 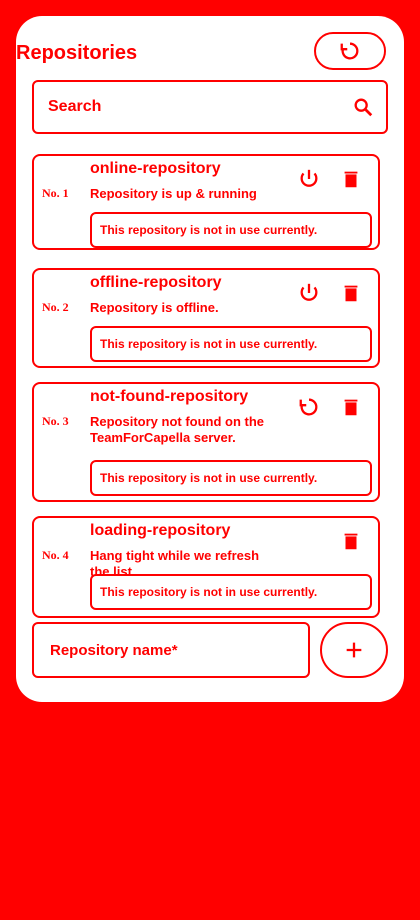 I want to click on add-repository-button, so click(x=354, y=650).